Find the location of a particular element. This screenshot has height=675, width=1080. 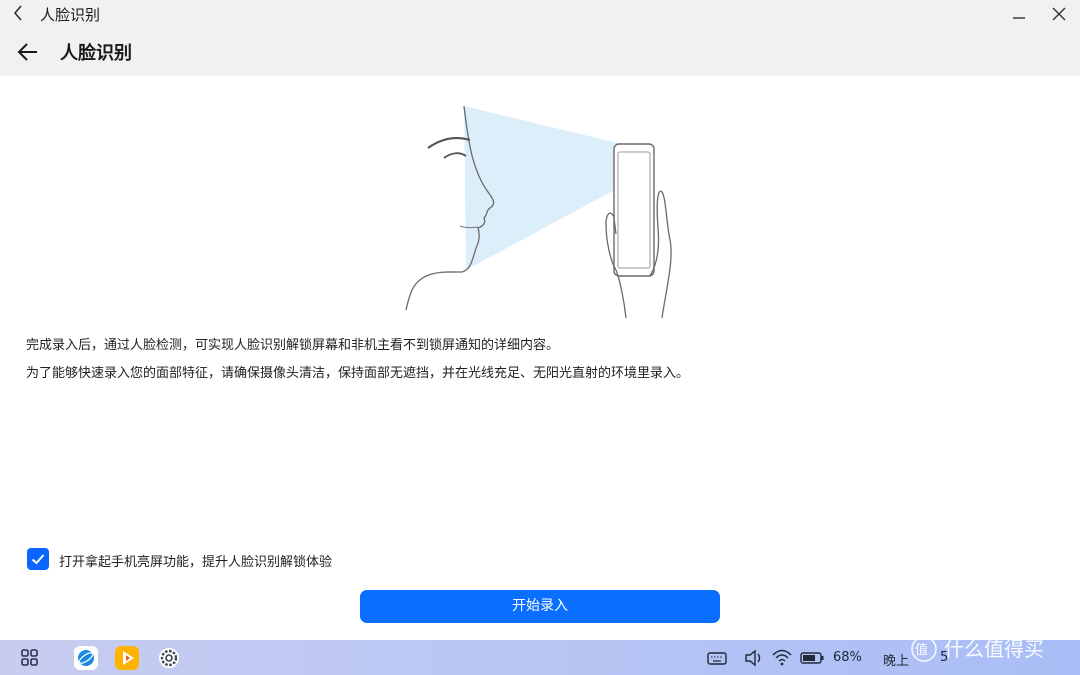

video-app-icon is located at coordinates (127, 658).